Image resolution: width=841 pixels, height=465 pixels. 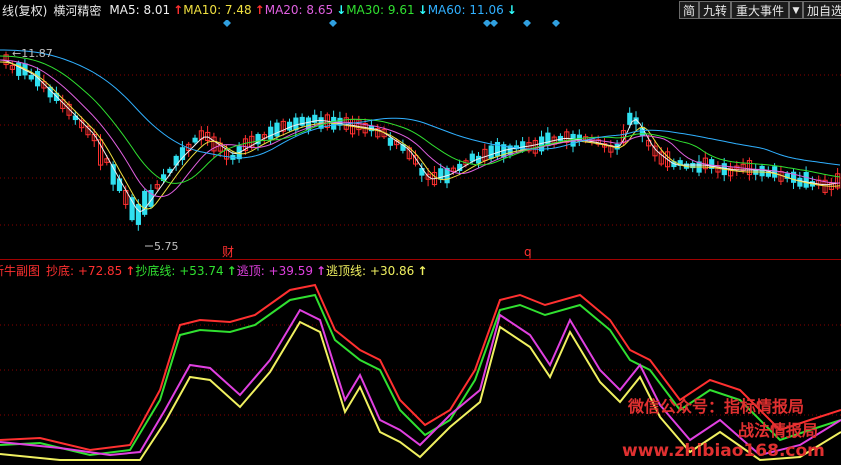 I want to click on stock-name: 横河精密, so click(x=77, y=10).